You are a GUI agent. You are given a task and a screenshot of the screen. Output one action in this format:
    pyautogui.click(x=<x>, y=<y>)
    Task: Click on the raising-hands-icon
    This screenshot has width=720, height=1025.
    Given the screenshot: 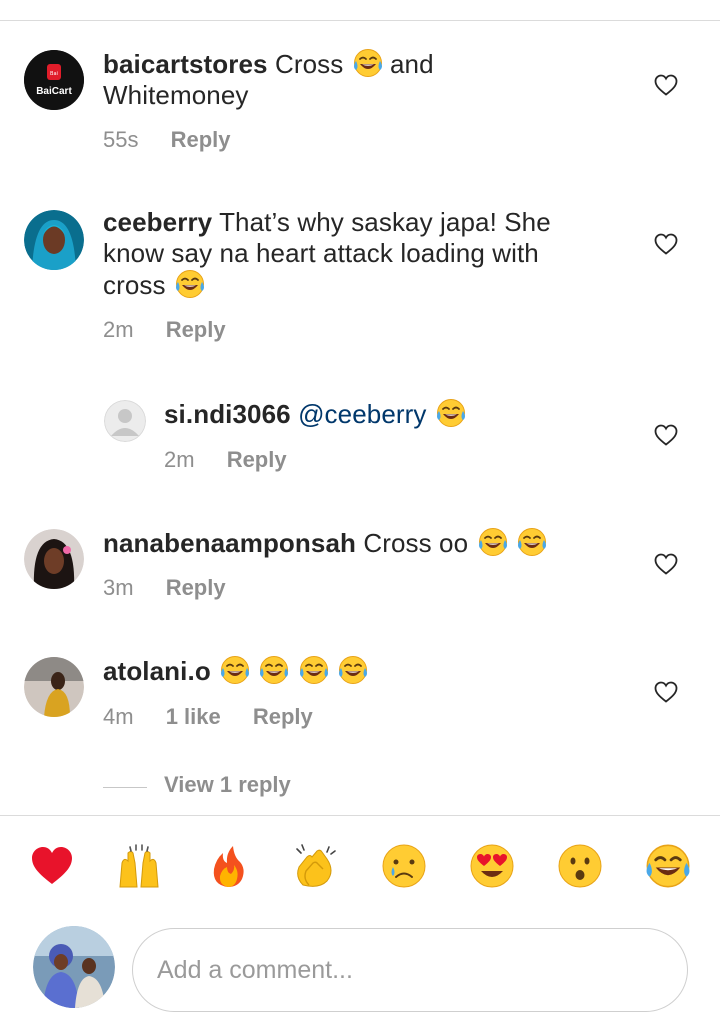 What is the action you would take?
    pyautogui.click(x=139, y=866)
    